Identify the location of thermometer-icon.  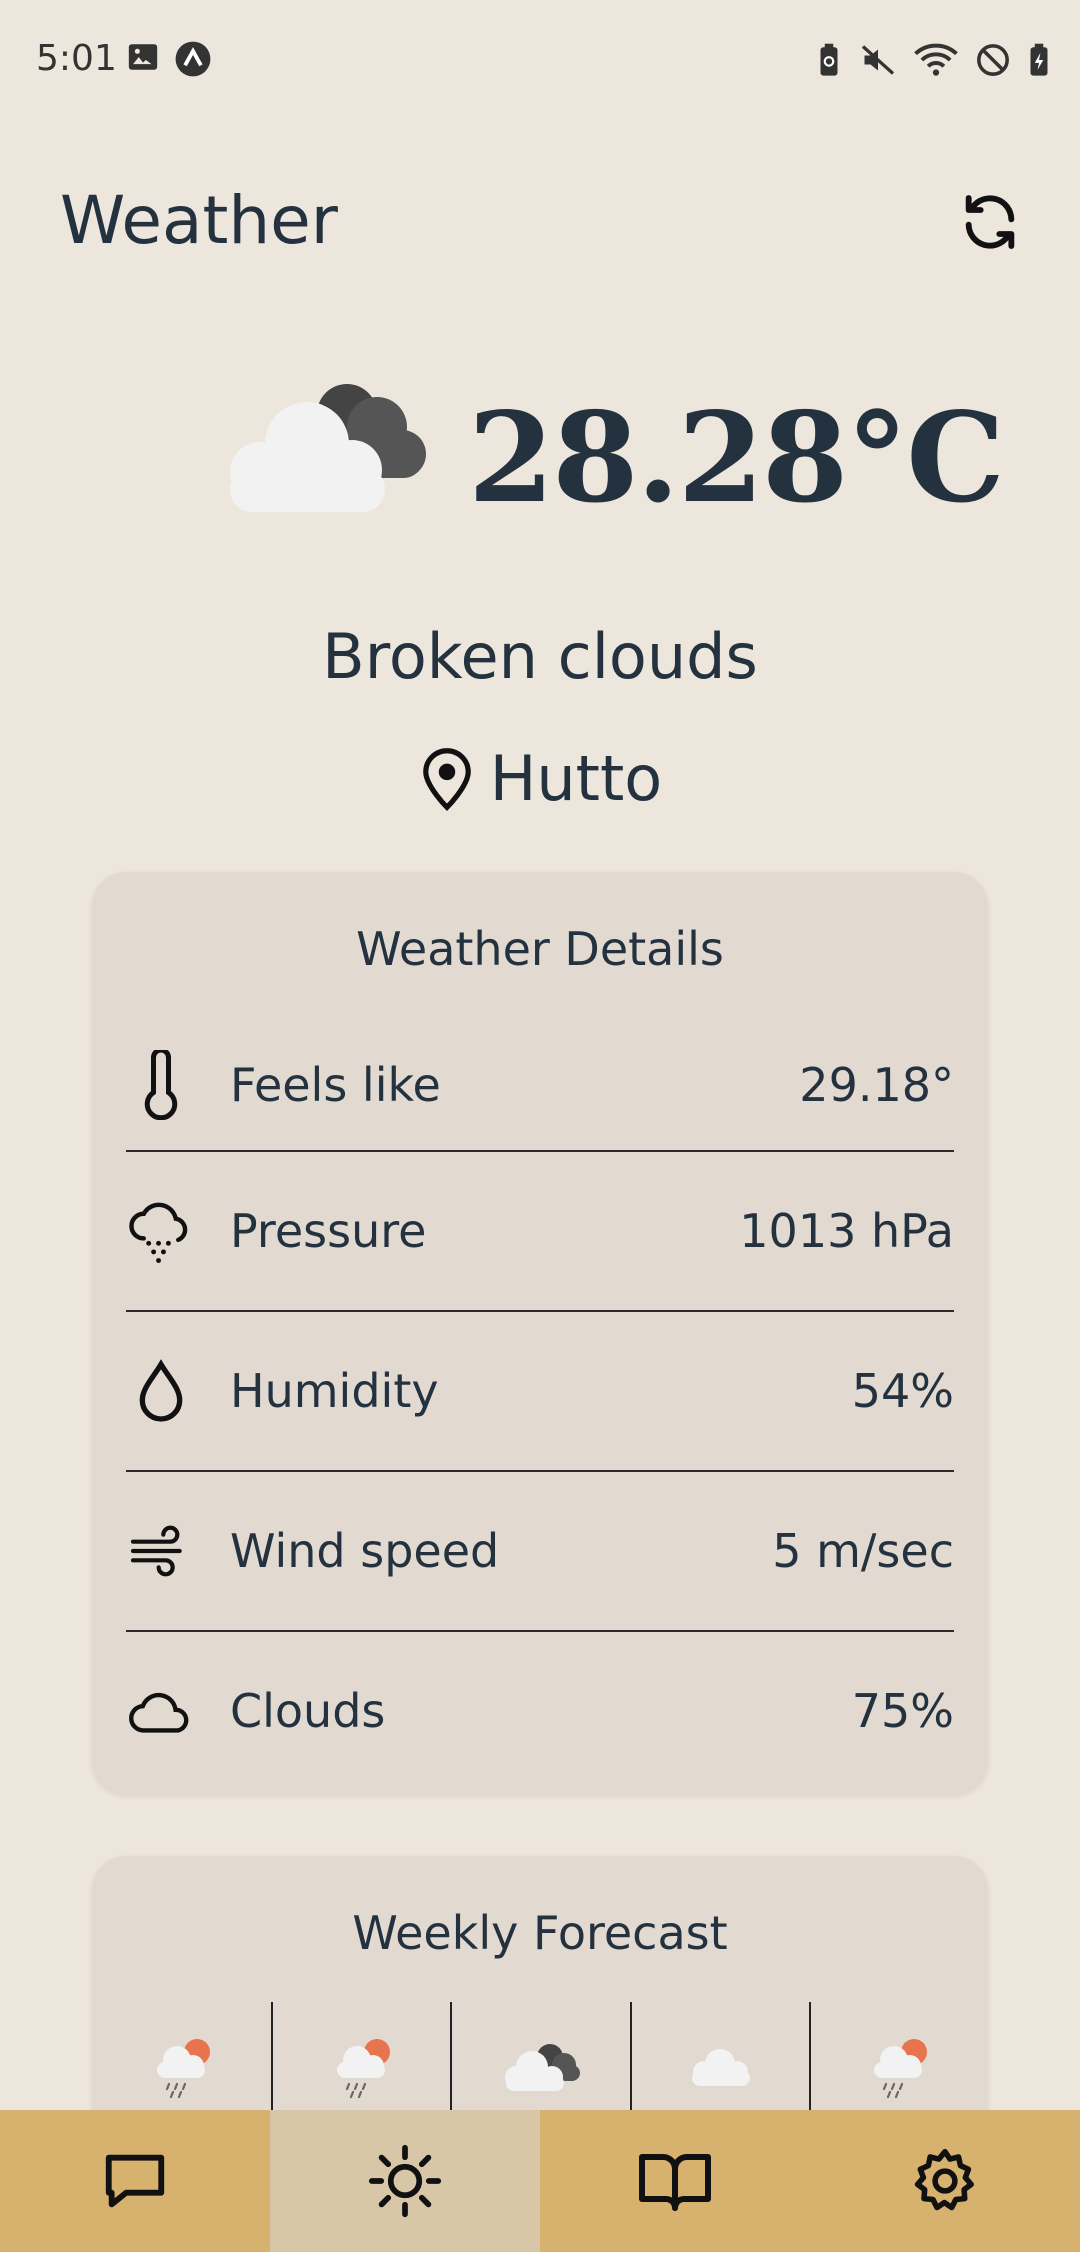
(161, 1085).